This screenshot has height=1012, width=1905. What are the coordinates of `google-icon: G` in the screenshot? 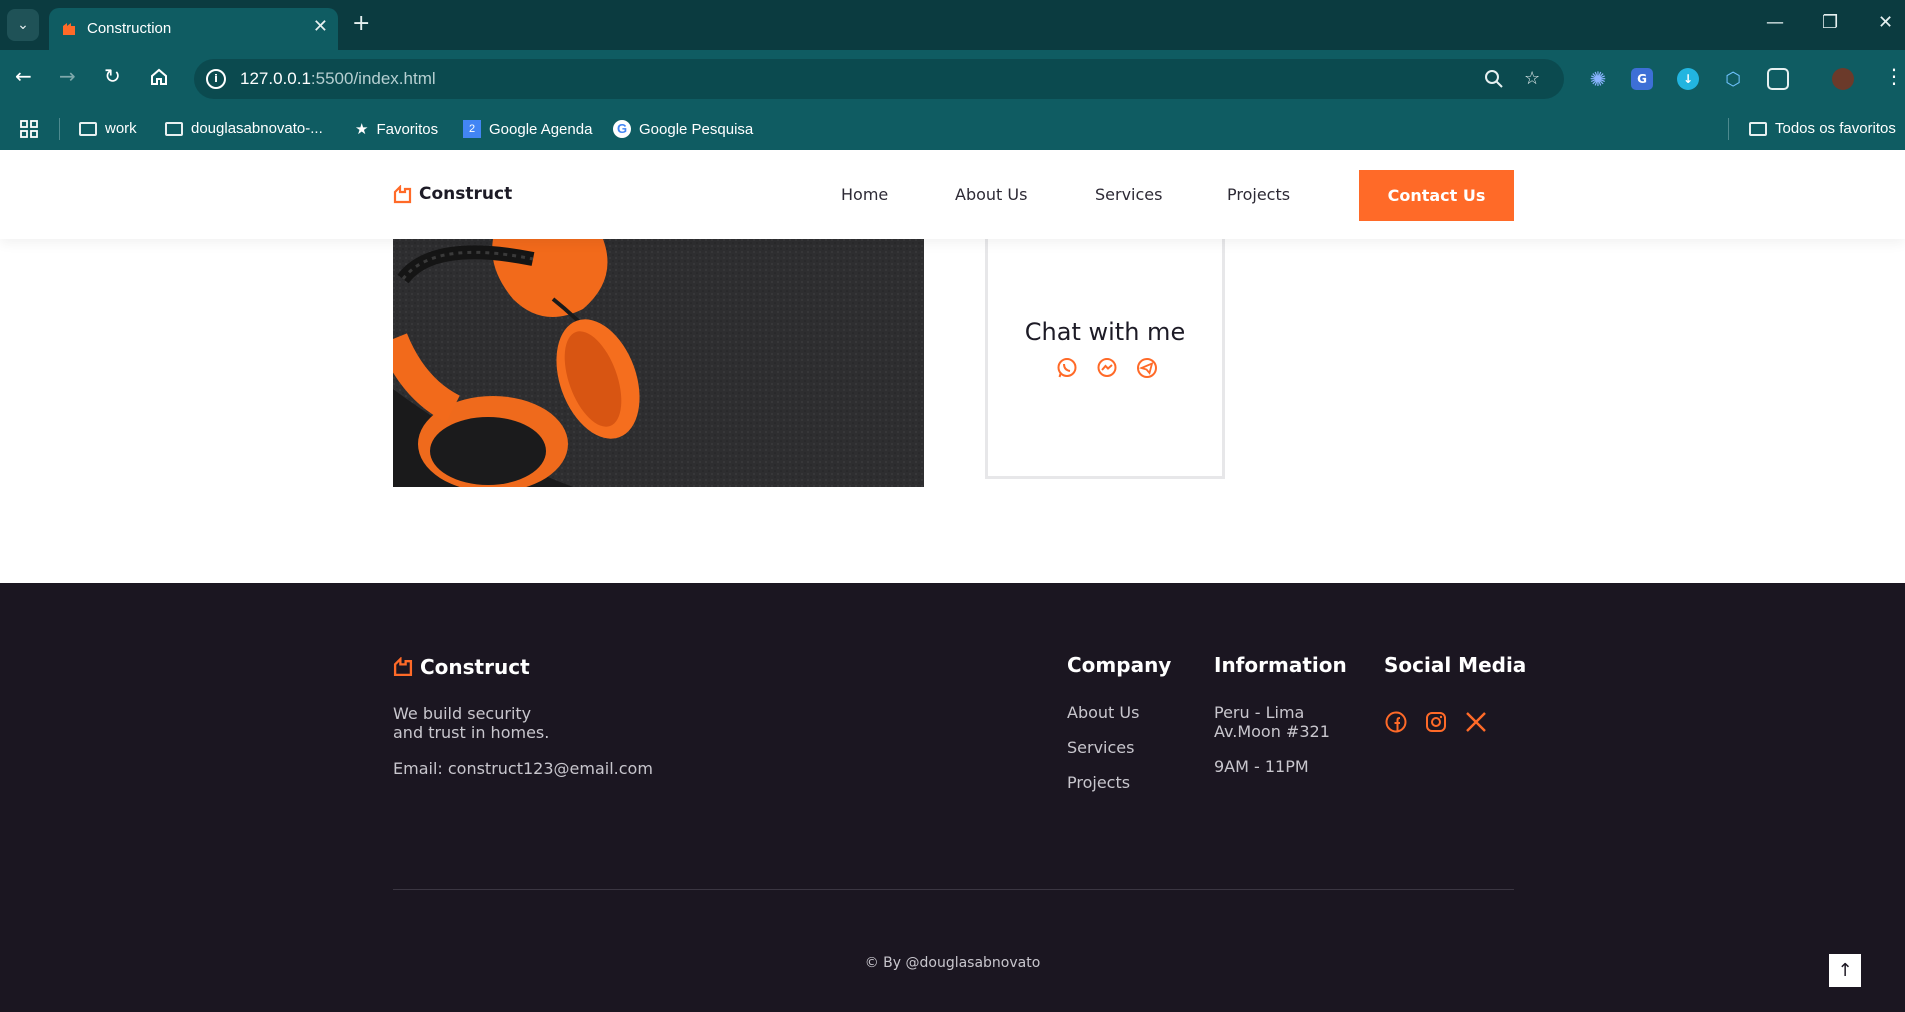 It's located at (622, 129).